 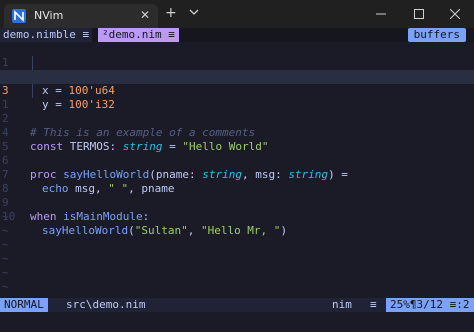 What do you see at coordinates (106, 304) in the screenshot?
I see `status-filename: src\demo.nim` at bounding box center [106, 304].